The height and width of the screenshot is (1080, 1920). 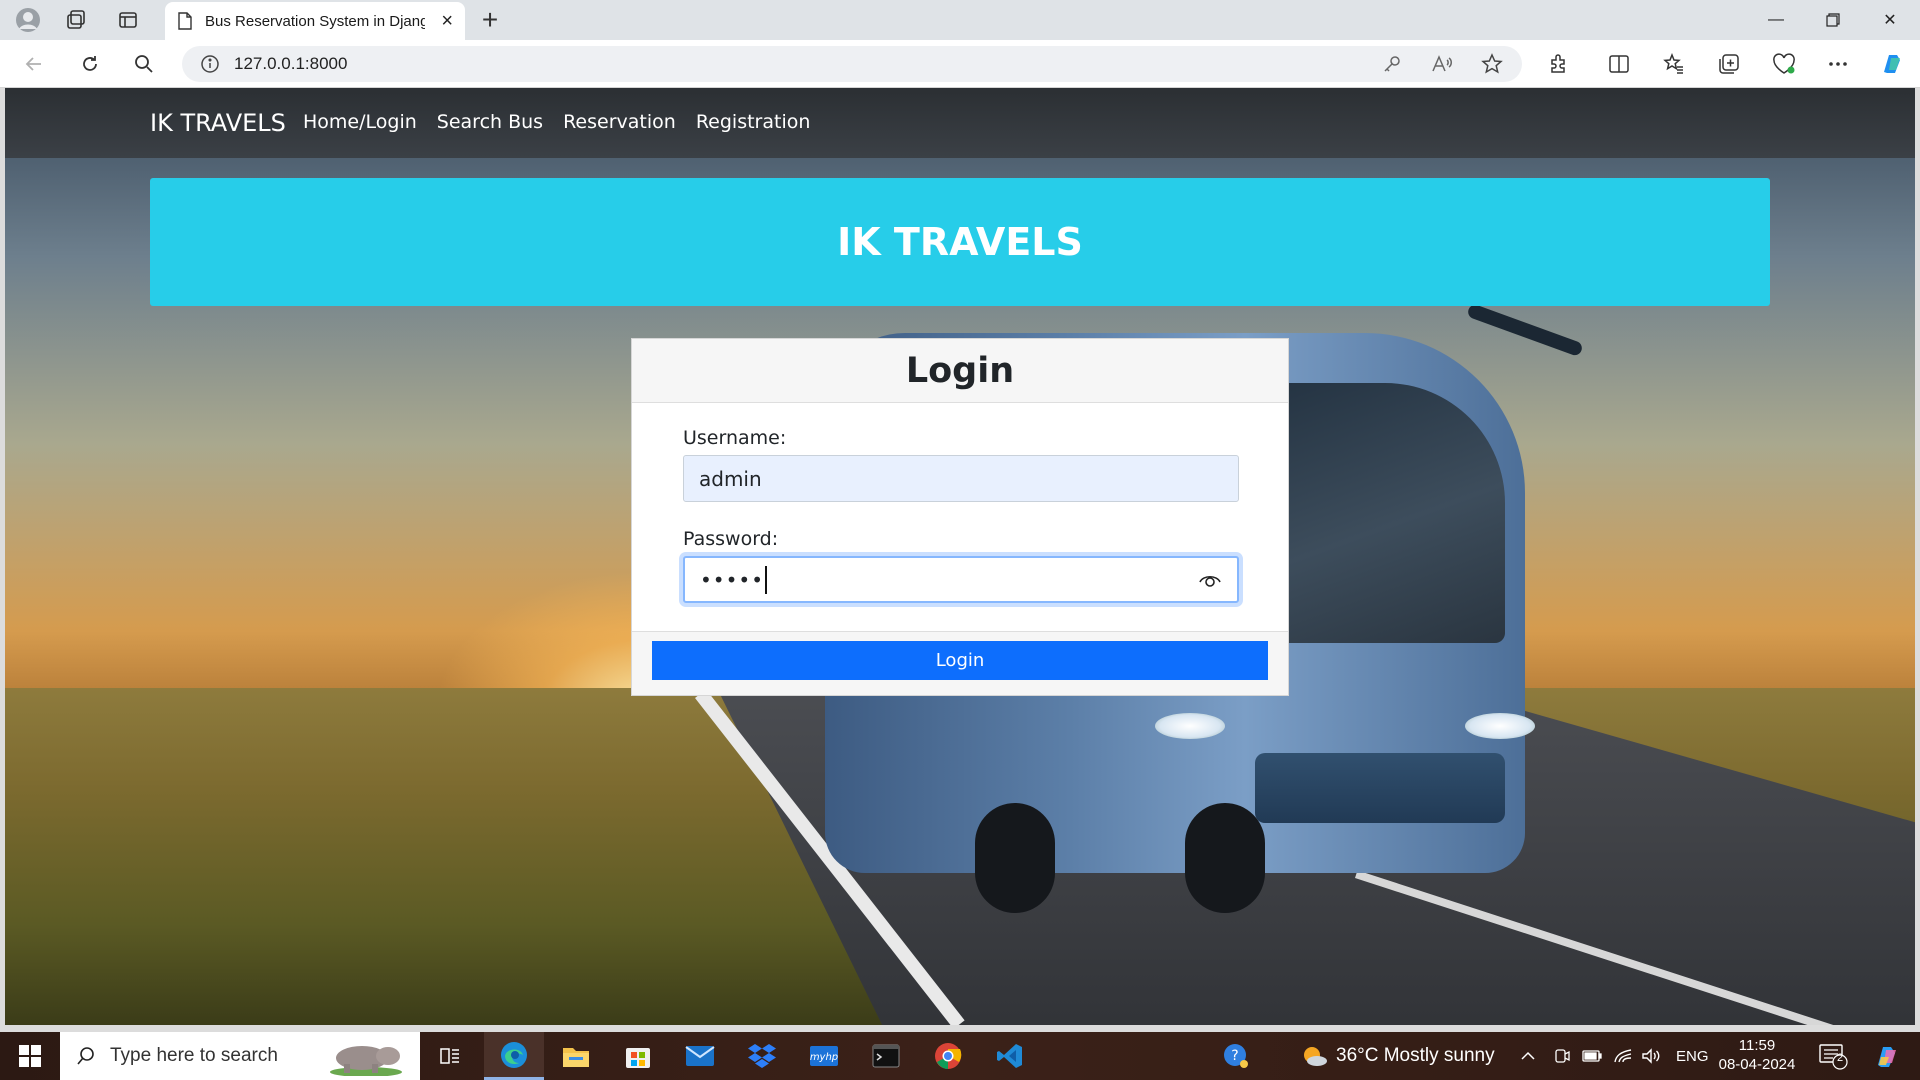 What do you see at coordinates (490, 20) in the screenshot?
I see `new-tab-button: +` at bounding box center [490, 20].